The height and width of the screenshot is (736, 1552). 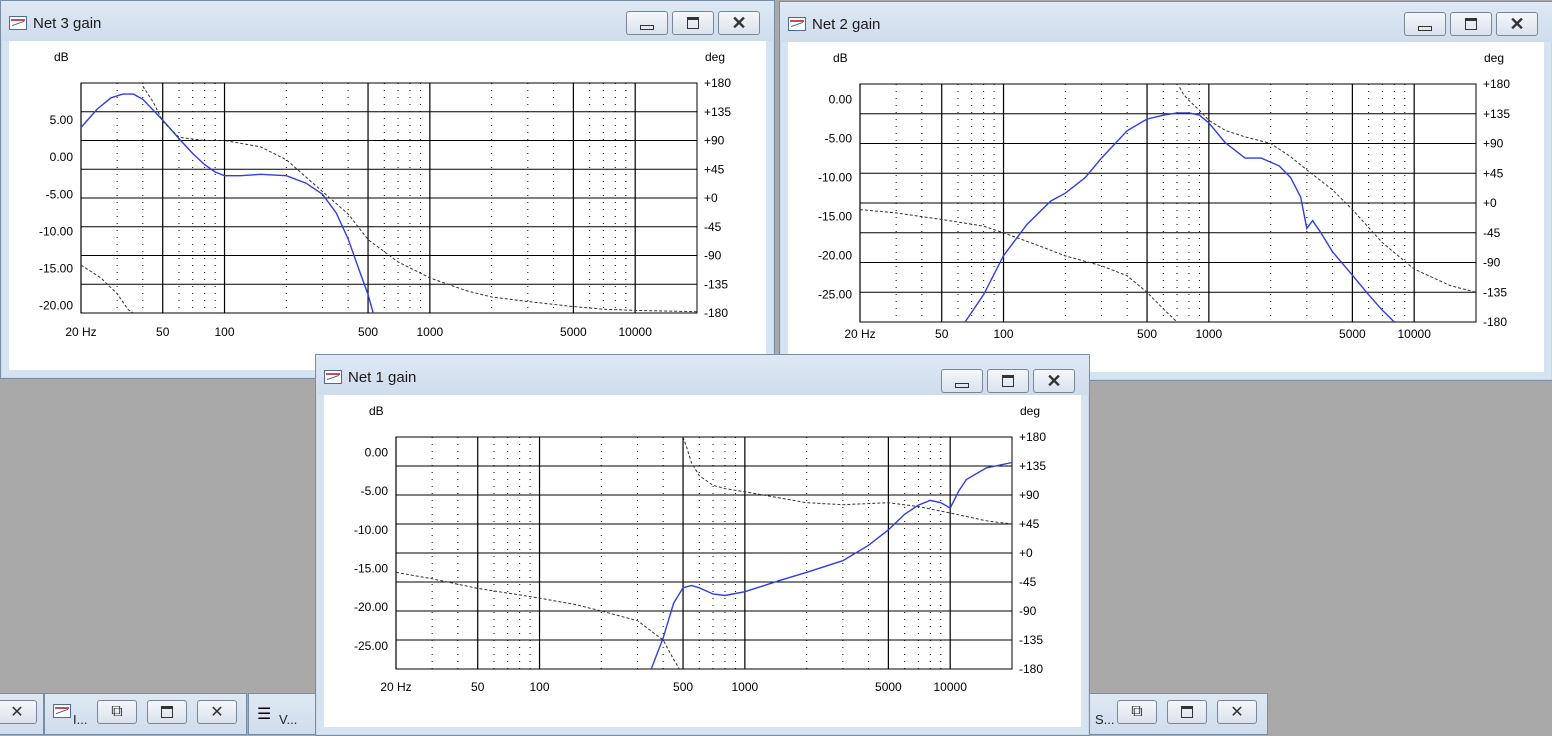 I want to click on y-tick-label-right: -180, so click(x=1031, y=669).